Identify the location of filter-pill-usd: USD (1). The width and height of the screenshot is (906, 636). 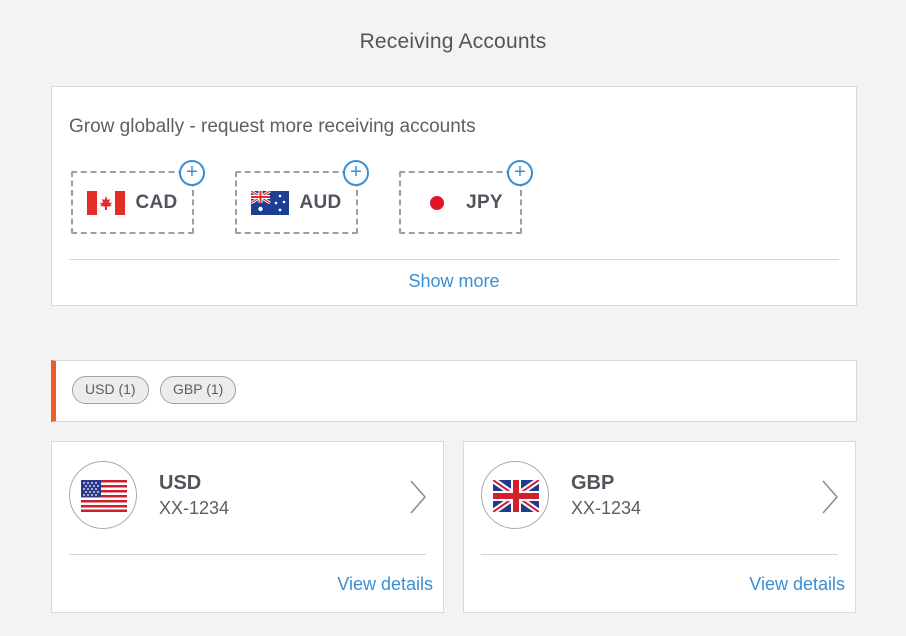
(110, 390).